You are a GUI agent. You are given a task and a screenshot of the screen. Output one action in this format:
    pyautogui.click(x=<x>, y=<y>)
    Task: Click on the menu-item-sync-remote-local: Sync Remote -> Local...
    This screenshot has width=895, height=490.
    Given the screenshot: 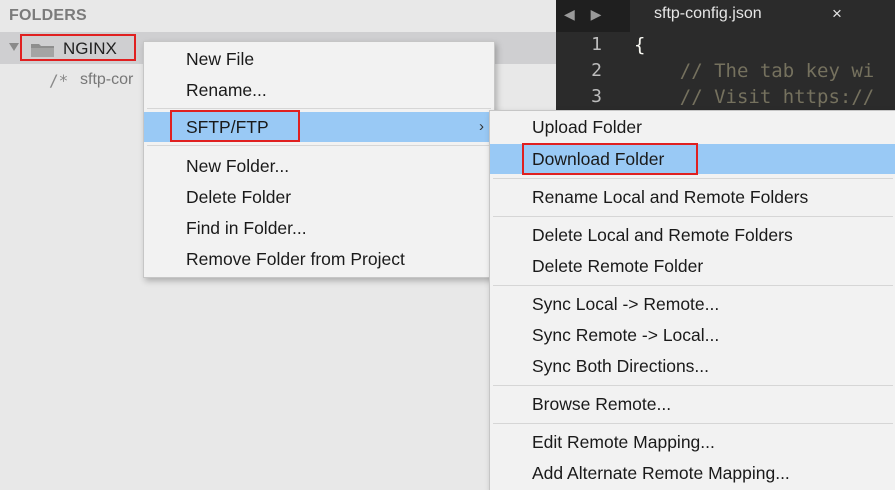 What is the action you would take?
    pyautogui.click(x=692, y=335)
    